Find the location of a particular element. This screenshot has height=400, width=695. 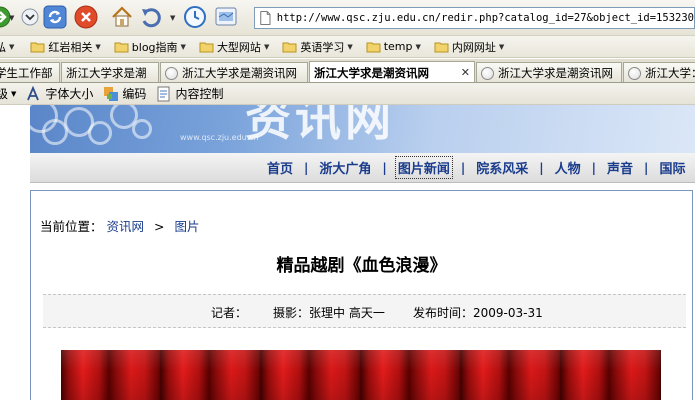

undo-close-button is located at coordinates (151, 17).